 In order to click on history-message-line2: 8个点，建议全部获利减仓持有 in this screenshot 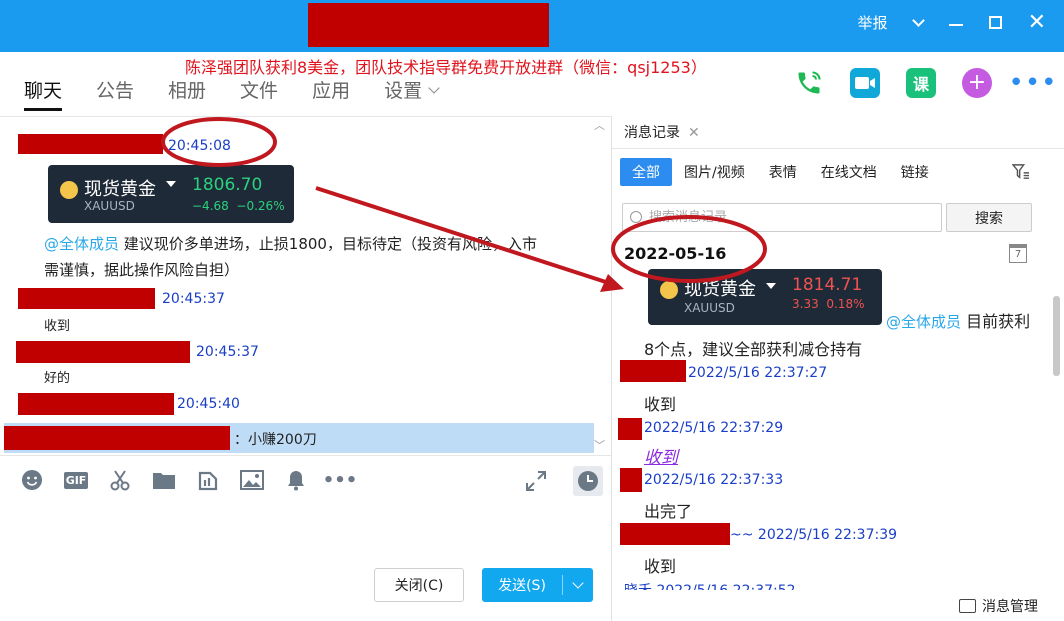, I will do `click(753, 349)`.